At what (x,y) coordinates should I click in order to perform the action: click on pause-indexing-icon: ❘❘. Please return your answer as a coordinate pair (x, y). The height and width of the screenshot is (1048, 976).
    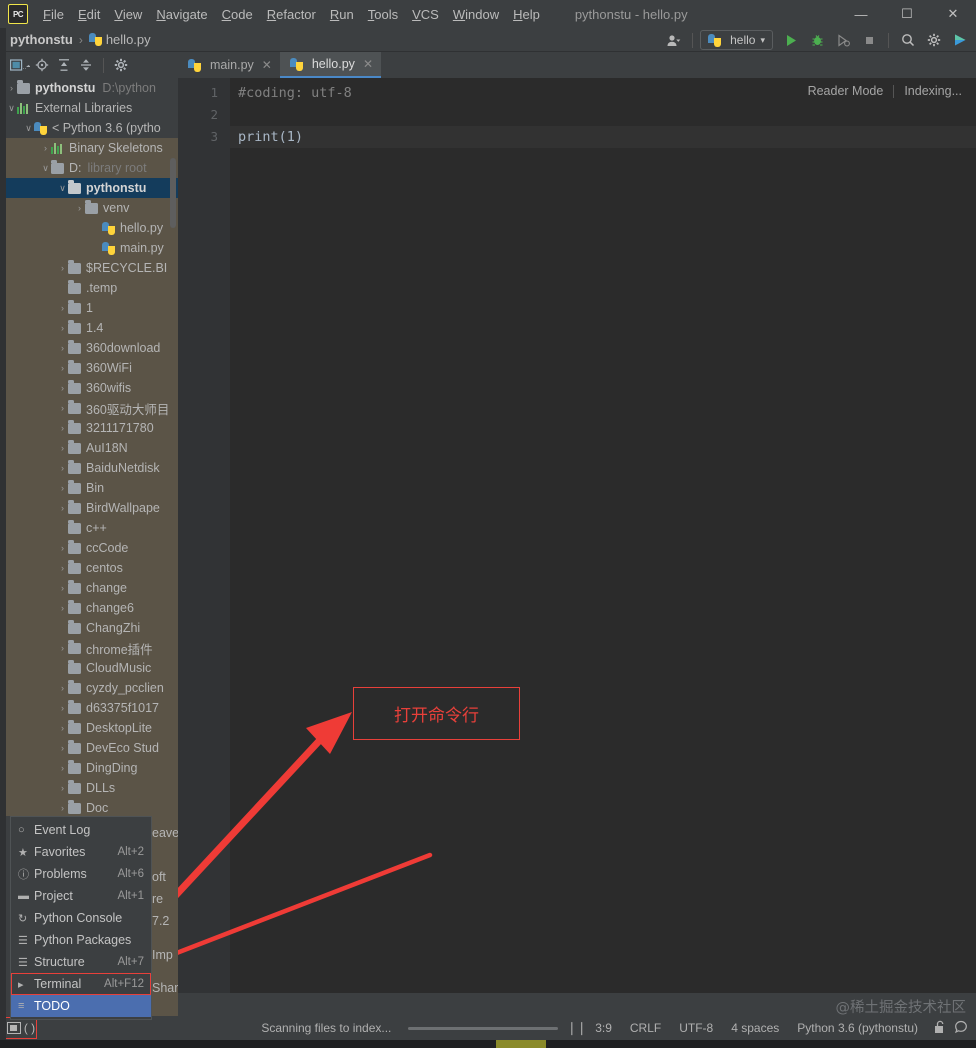
    Looking at the image, I should click on (576, 1028).